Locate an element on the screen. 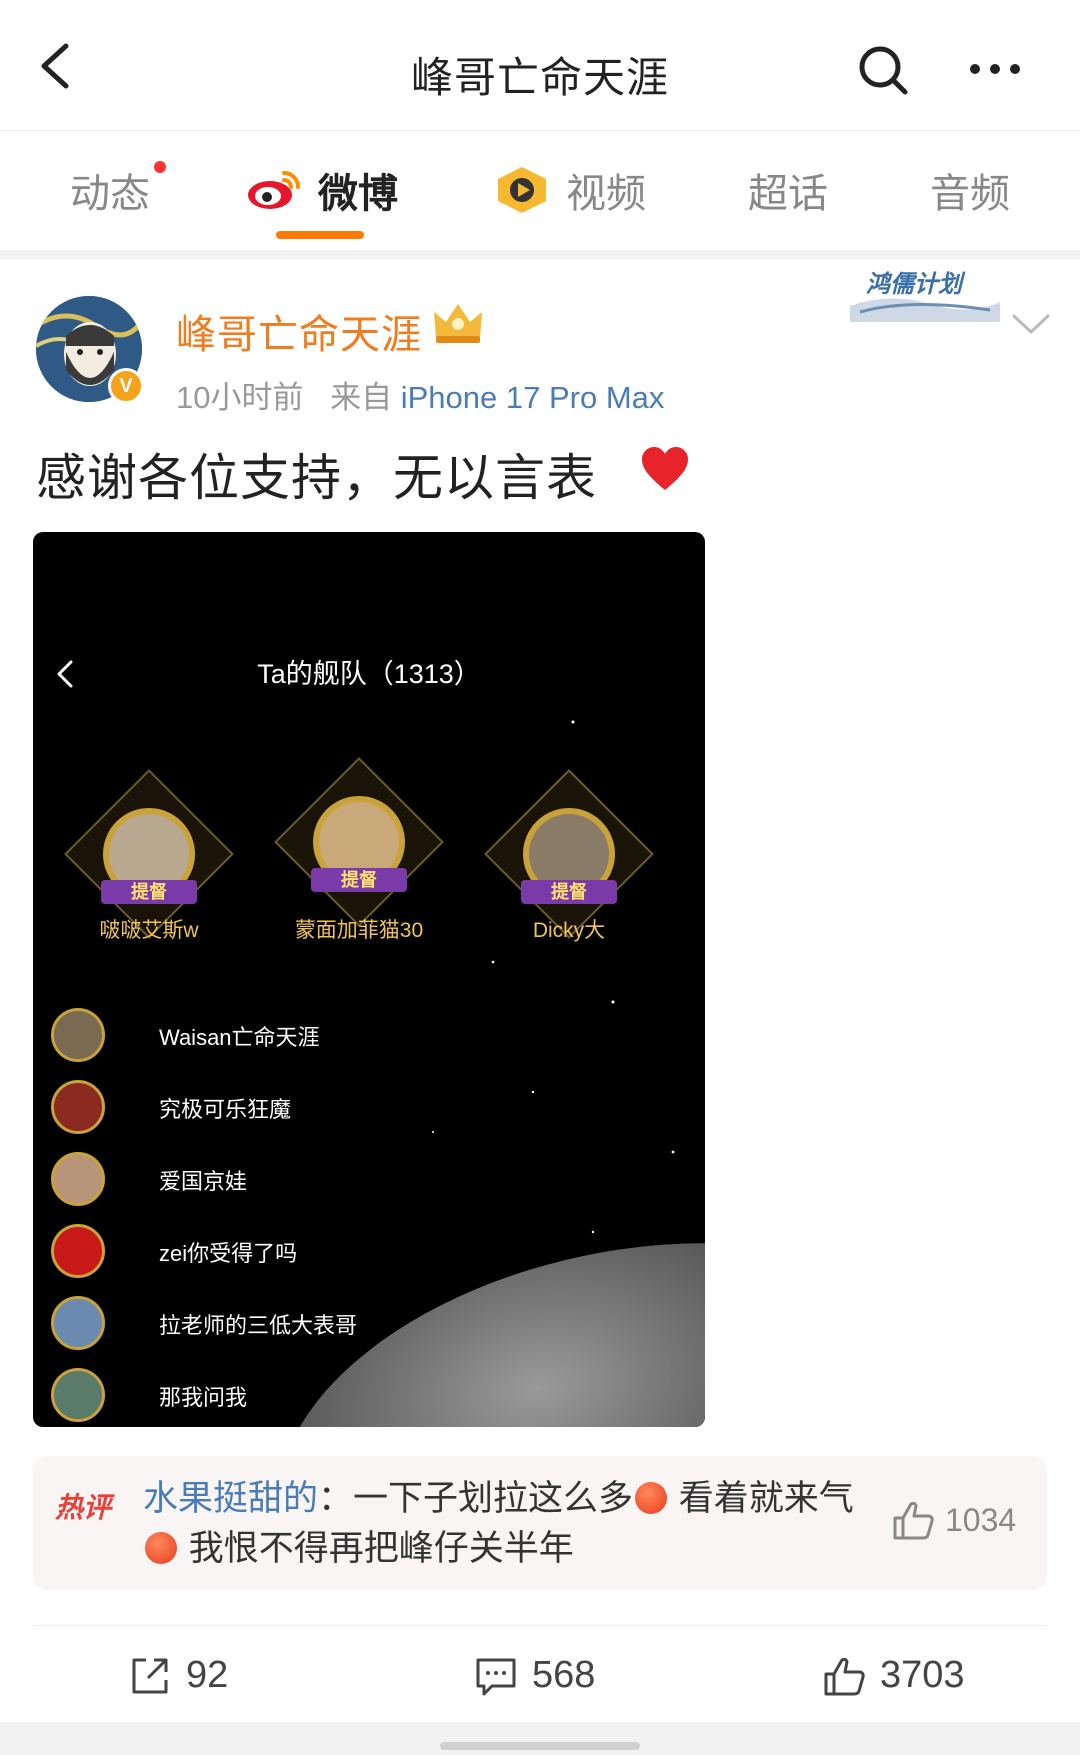 The image size is (1080, 1755). thumbs-up-icon is located at coordinates (913, 1520).